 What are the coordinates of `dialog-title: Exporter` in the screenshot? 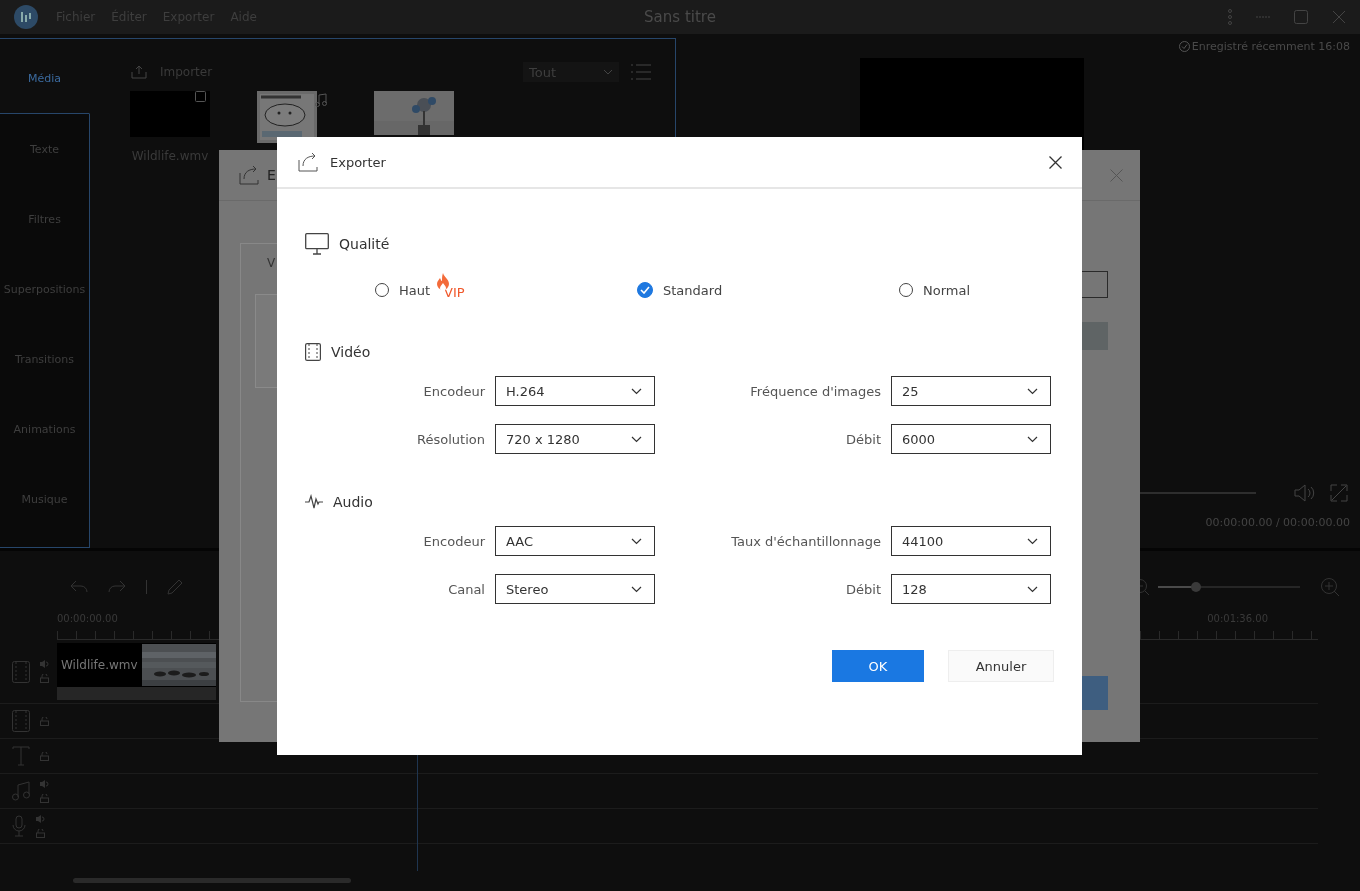 It's located at (358, 162).